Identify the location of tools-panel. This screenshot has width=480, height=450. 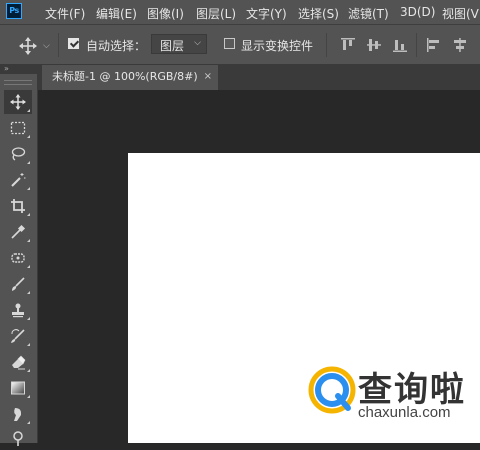
(19, 260).